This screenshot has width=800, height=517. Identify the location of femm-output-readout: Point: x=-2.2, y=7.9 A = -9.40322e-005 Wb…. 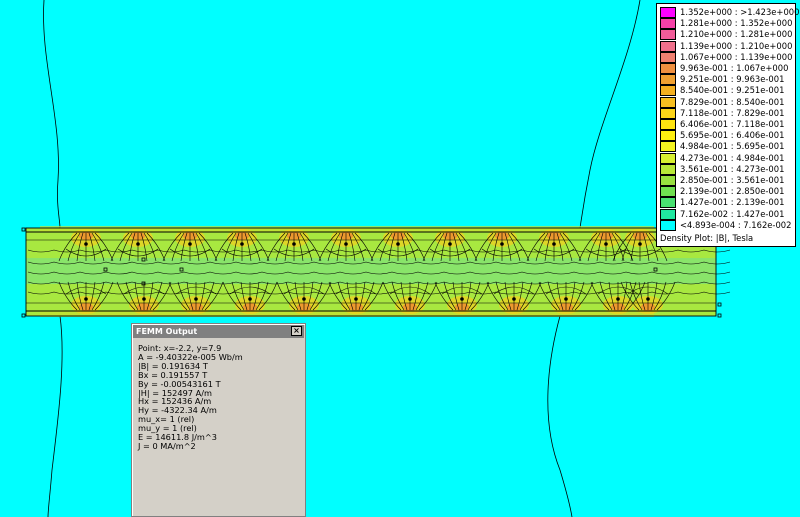
(190, 397).